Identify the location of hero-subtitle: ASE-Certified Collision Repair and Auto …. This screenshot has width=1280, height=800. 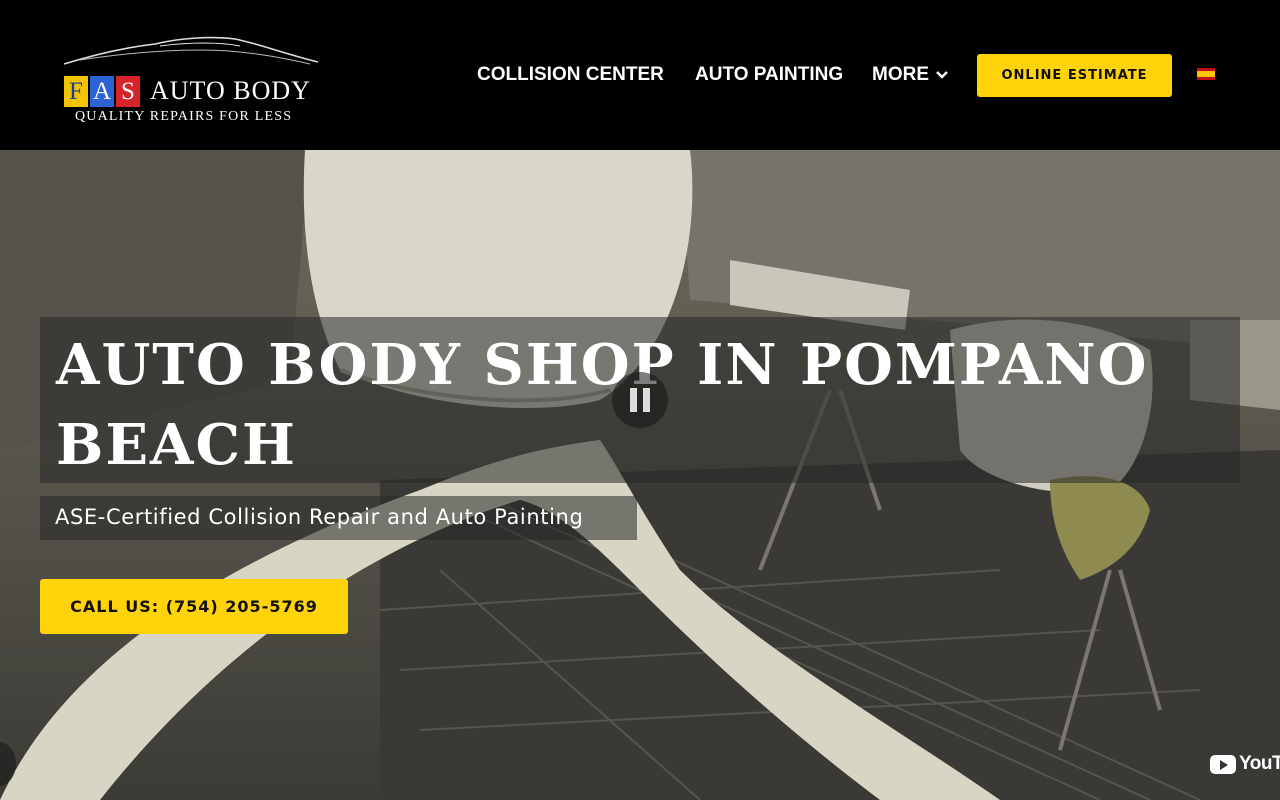
(319, 517).